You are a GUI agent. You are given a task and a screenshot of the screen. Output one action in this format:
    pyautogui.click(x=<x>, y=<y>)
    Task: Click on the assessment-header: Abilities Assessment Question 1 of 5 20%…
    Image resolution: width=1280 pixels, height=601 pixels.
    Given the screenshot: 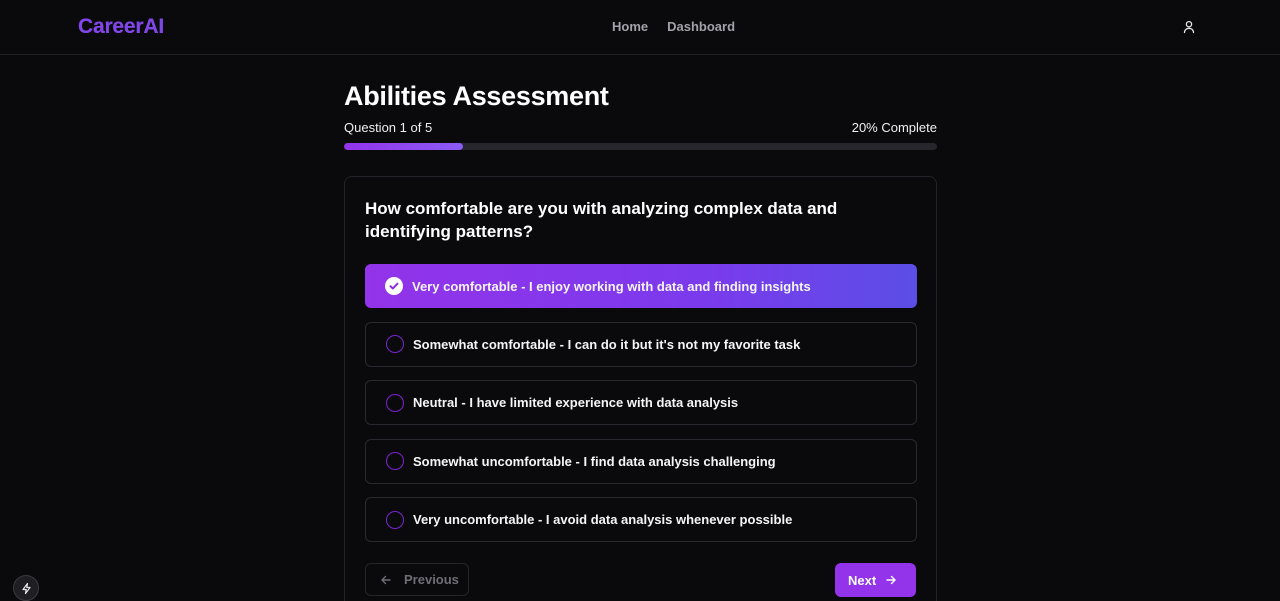 What is the action you would take?
    pyautogui.click(x=640, y=115)
    